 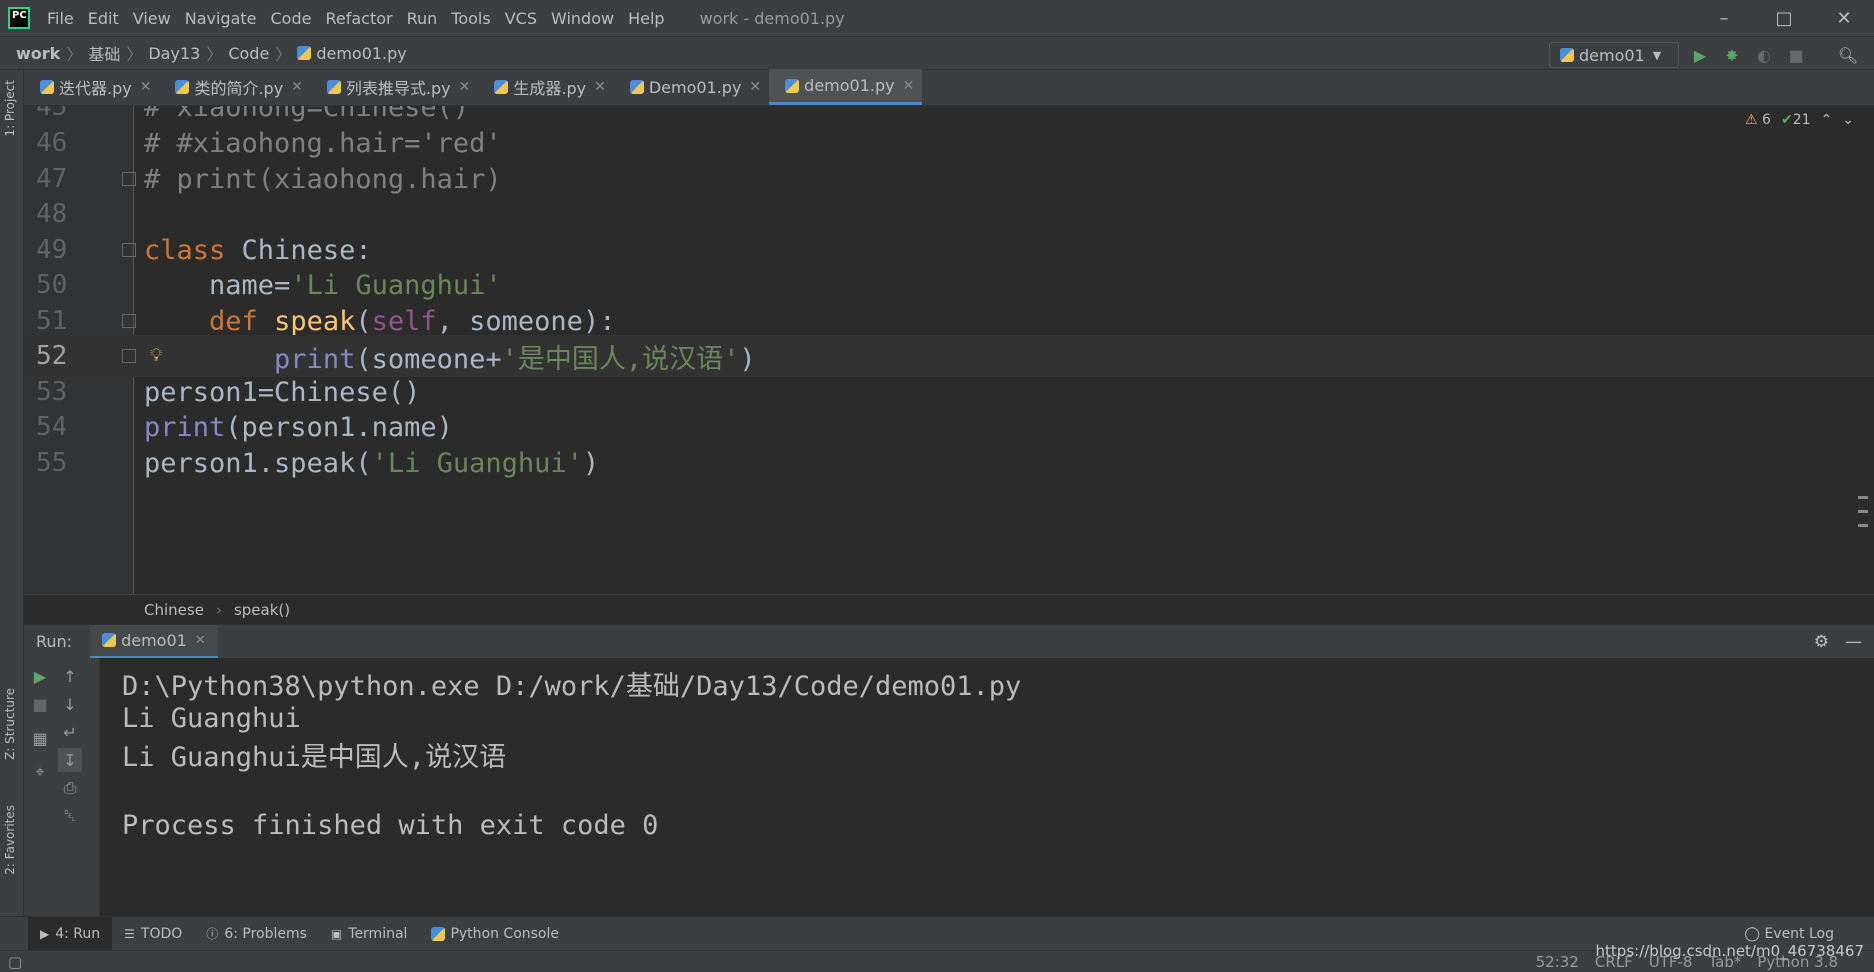 What do you see at coordinates (949, 641) in the screenshot?
I see `run-tool-header: Run: demo01 ✕ ⚙ —` at bounding box center [949, 641].